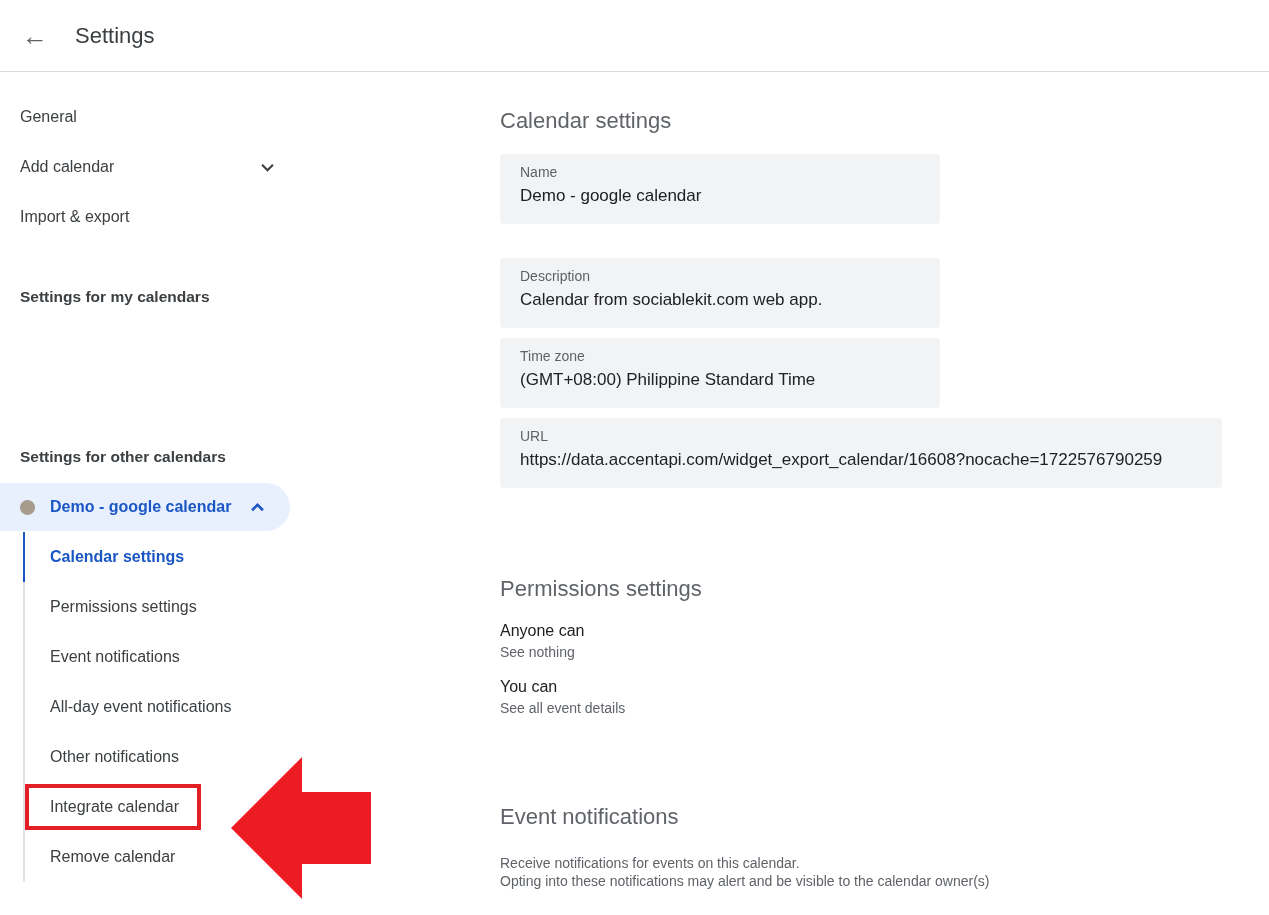  I want to click on input-field: URL https://data.accentapi.com/widget_export_calendar/16608?nocache=1722576790259, so click(861, 453).